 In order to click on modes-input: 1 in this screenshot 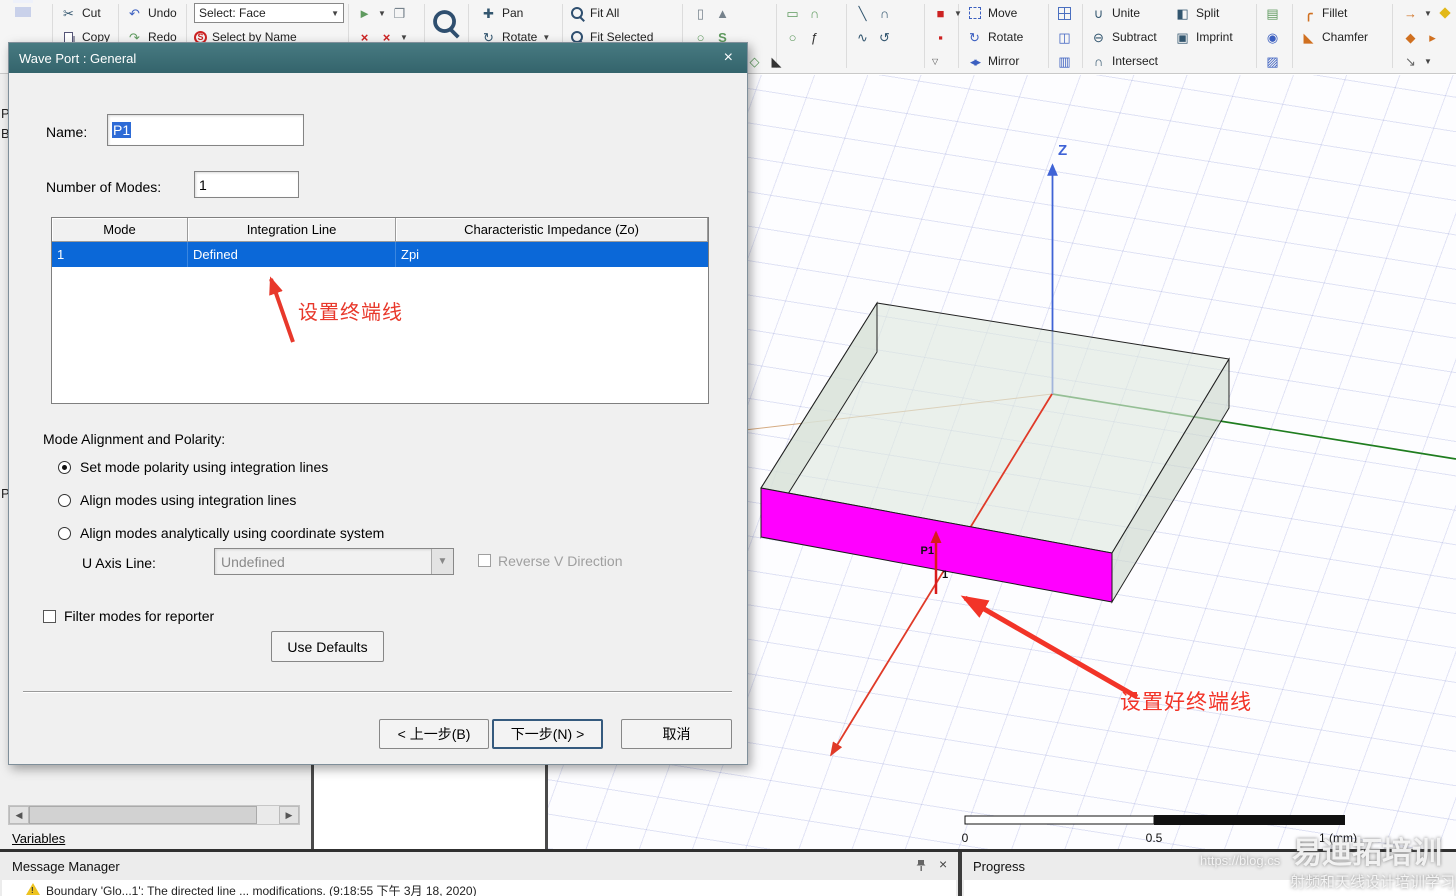, I will do `click(246, 184)`.